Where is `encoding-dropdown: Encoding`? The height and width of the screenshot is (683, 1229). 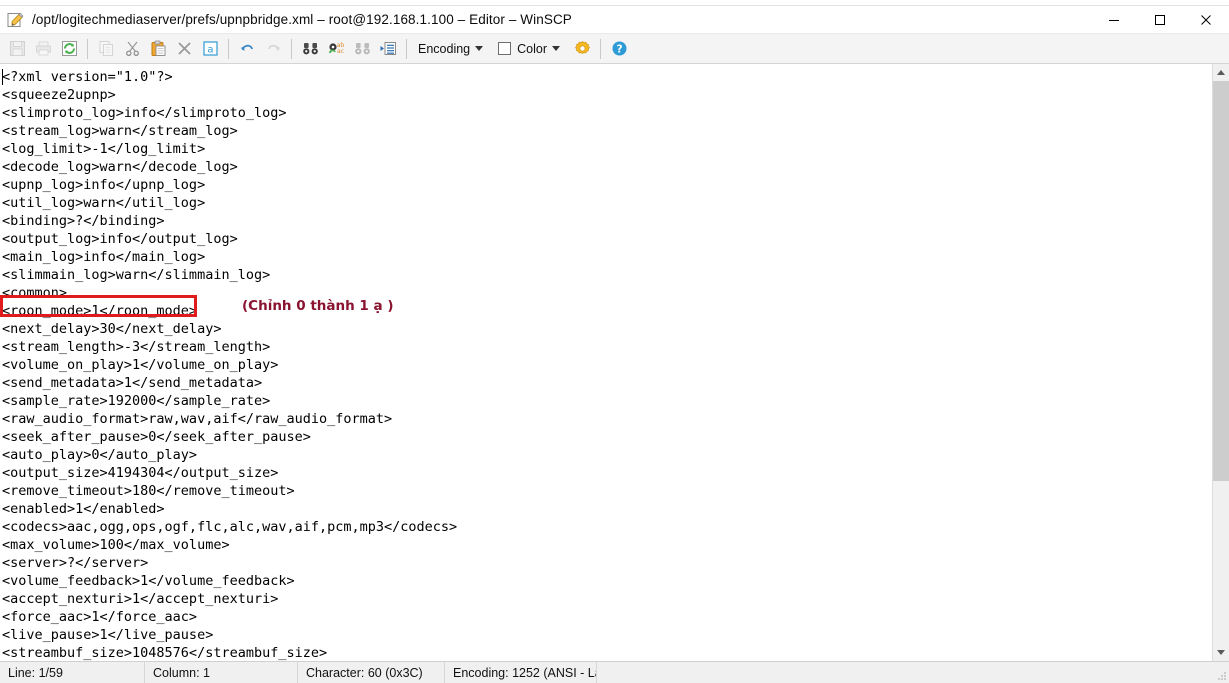 encoding-dropdown: Encoding is located at coordinates (452, 49).